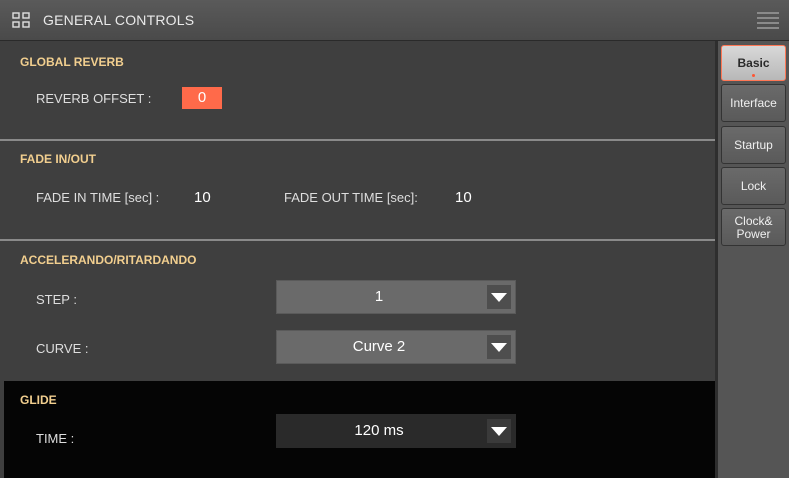 This screenshot has height=478, width=789. I want to click on tab-label: Startup, so click(753, 145).